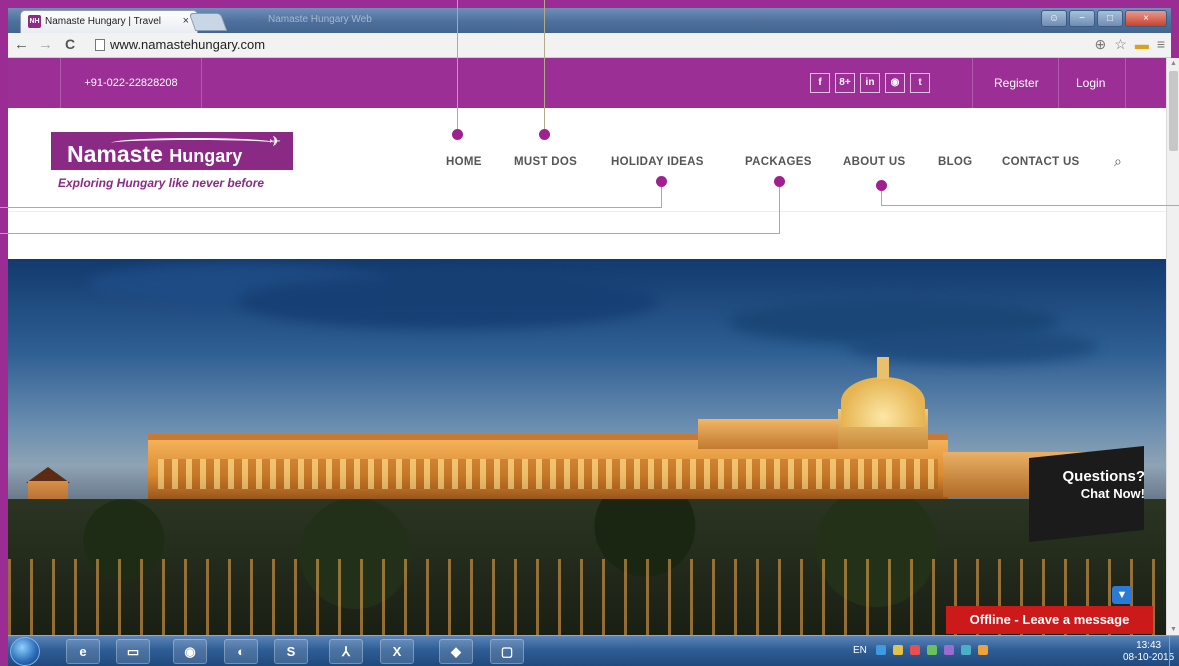 The height and width of the screenshot is (666, 1179). What do you see at coordinates (1041, 162) in the screenshot?
I see `nav-contact-us: CONTACT US` at bounding box center [1041, 162].